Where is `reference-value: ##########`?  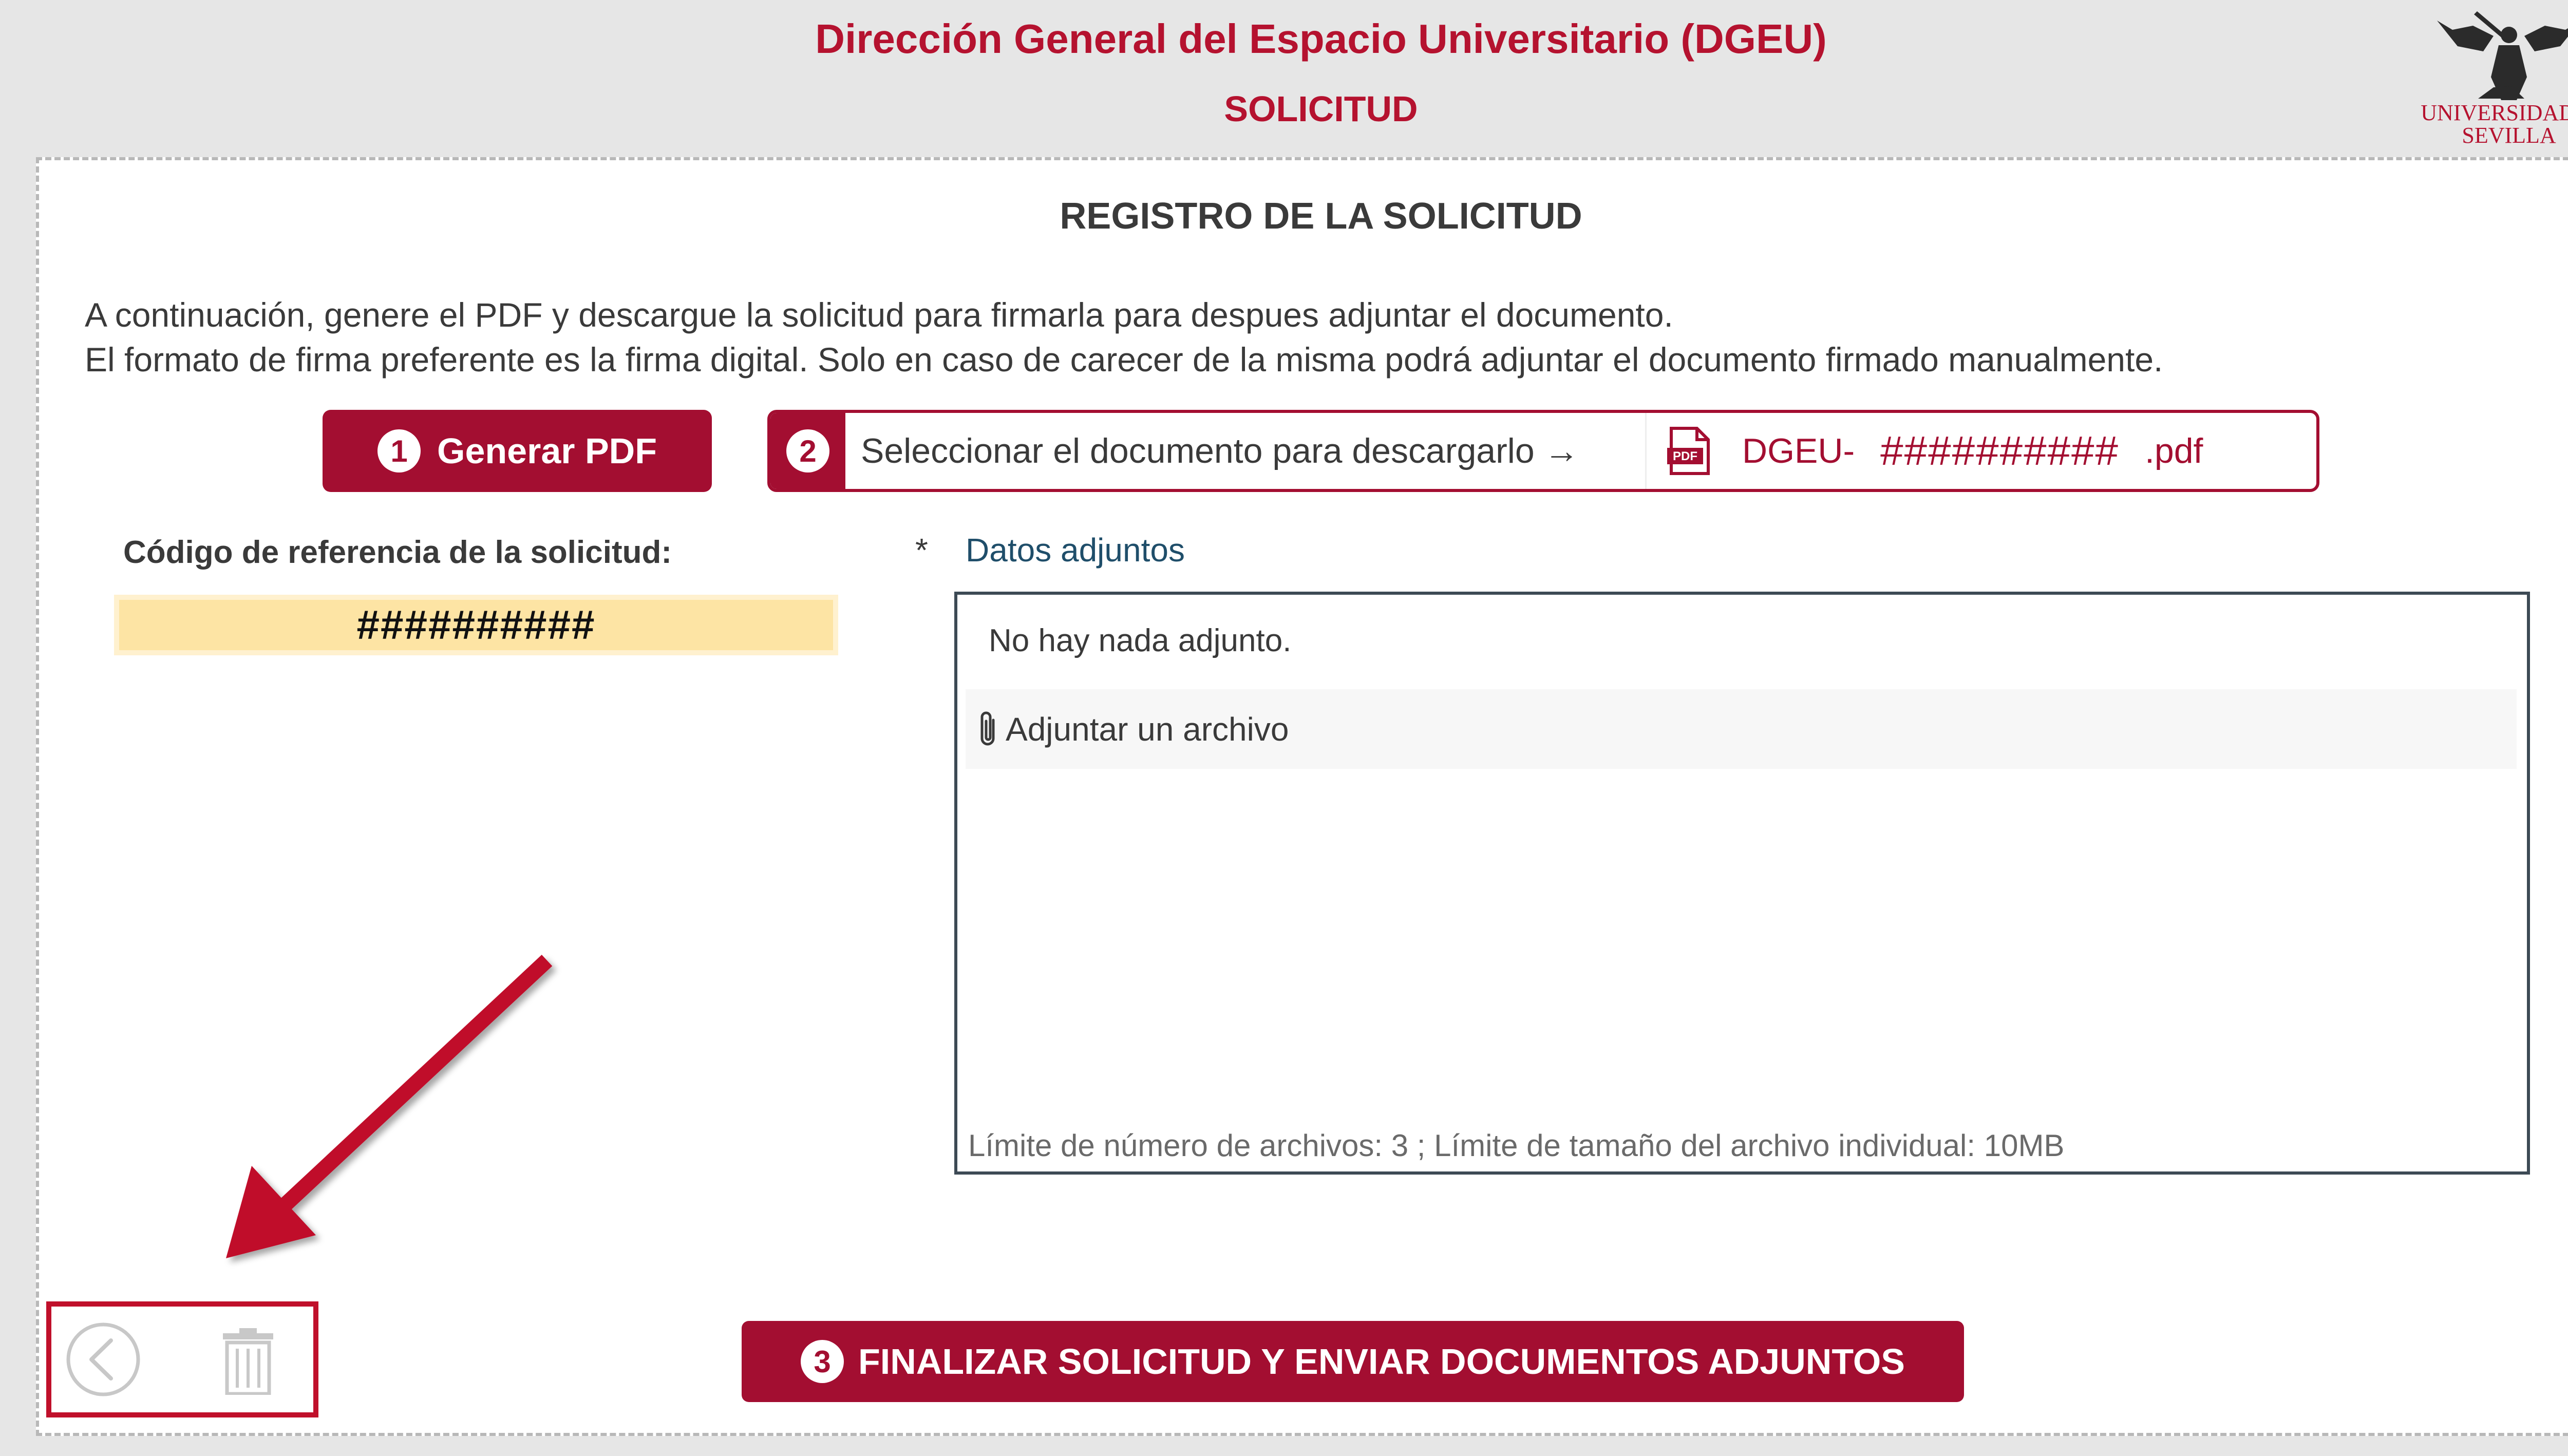 reference-value: ########## is located at coordinates (476, 625).